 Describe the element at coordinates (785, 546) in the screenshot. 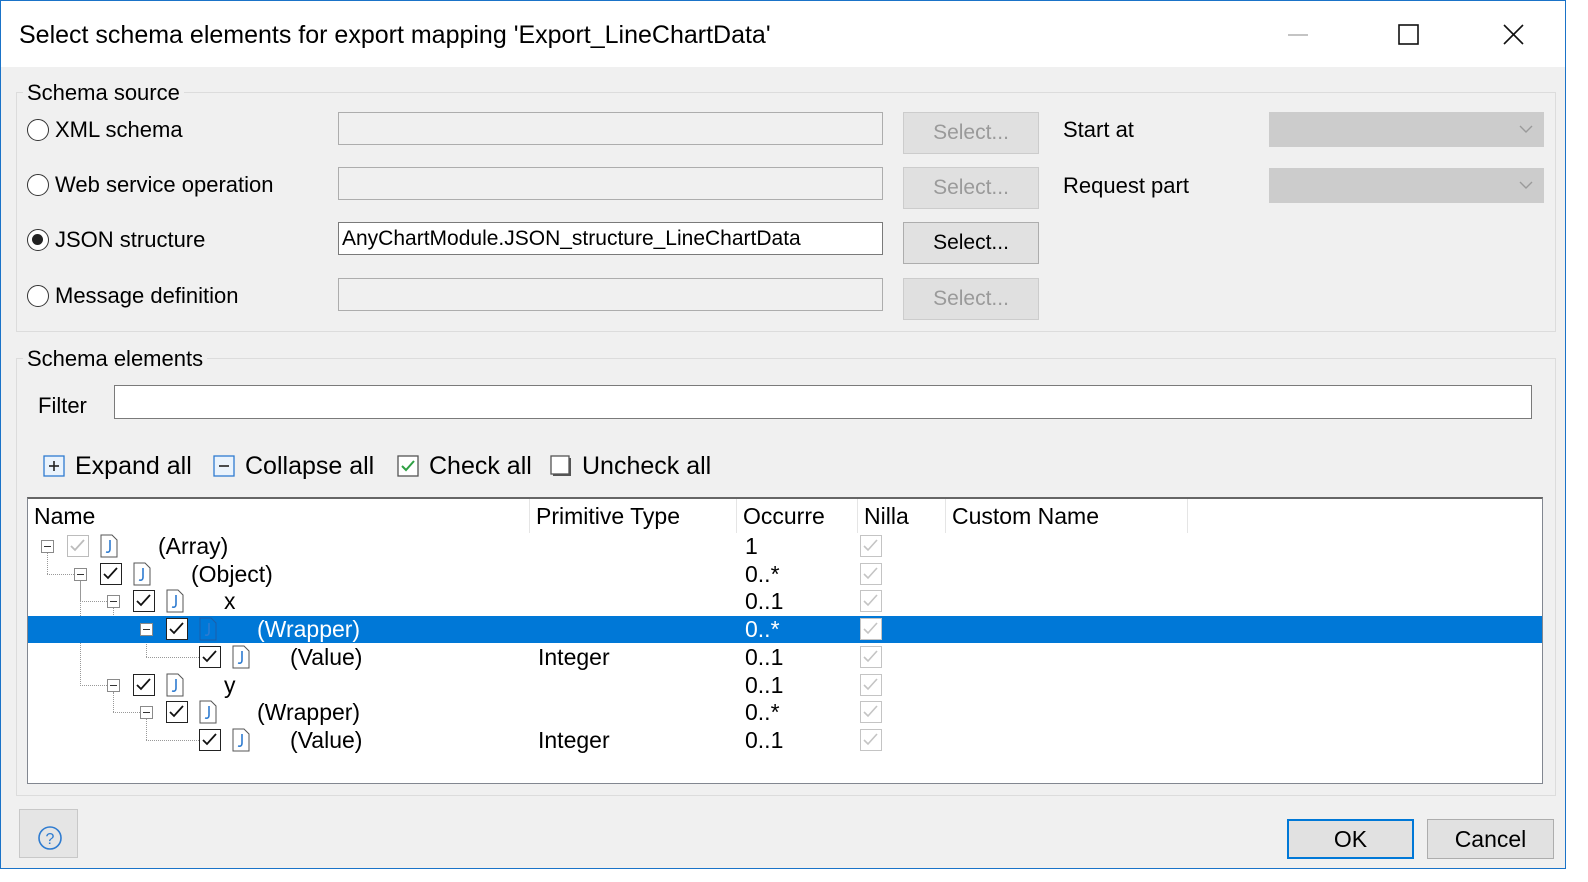

I see `tree-row: (Array) 1` at that location.